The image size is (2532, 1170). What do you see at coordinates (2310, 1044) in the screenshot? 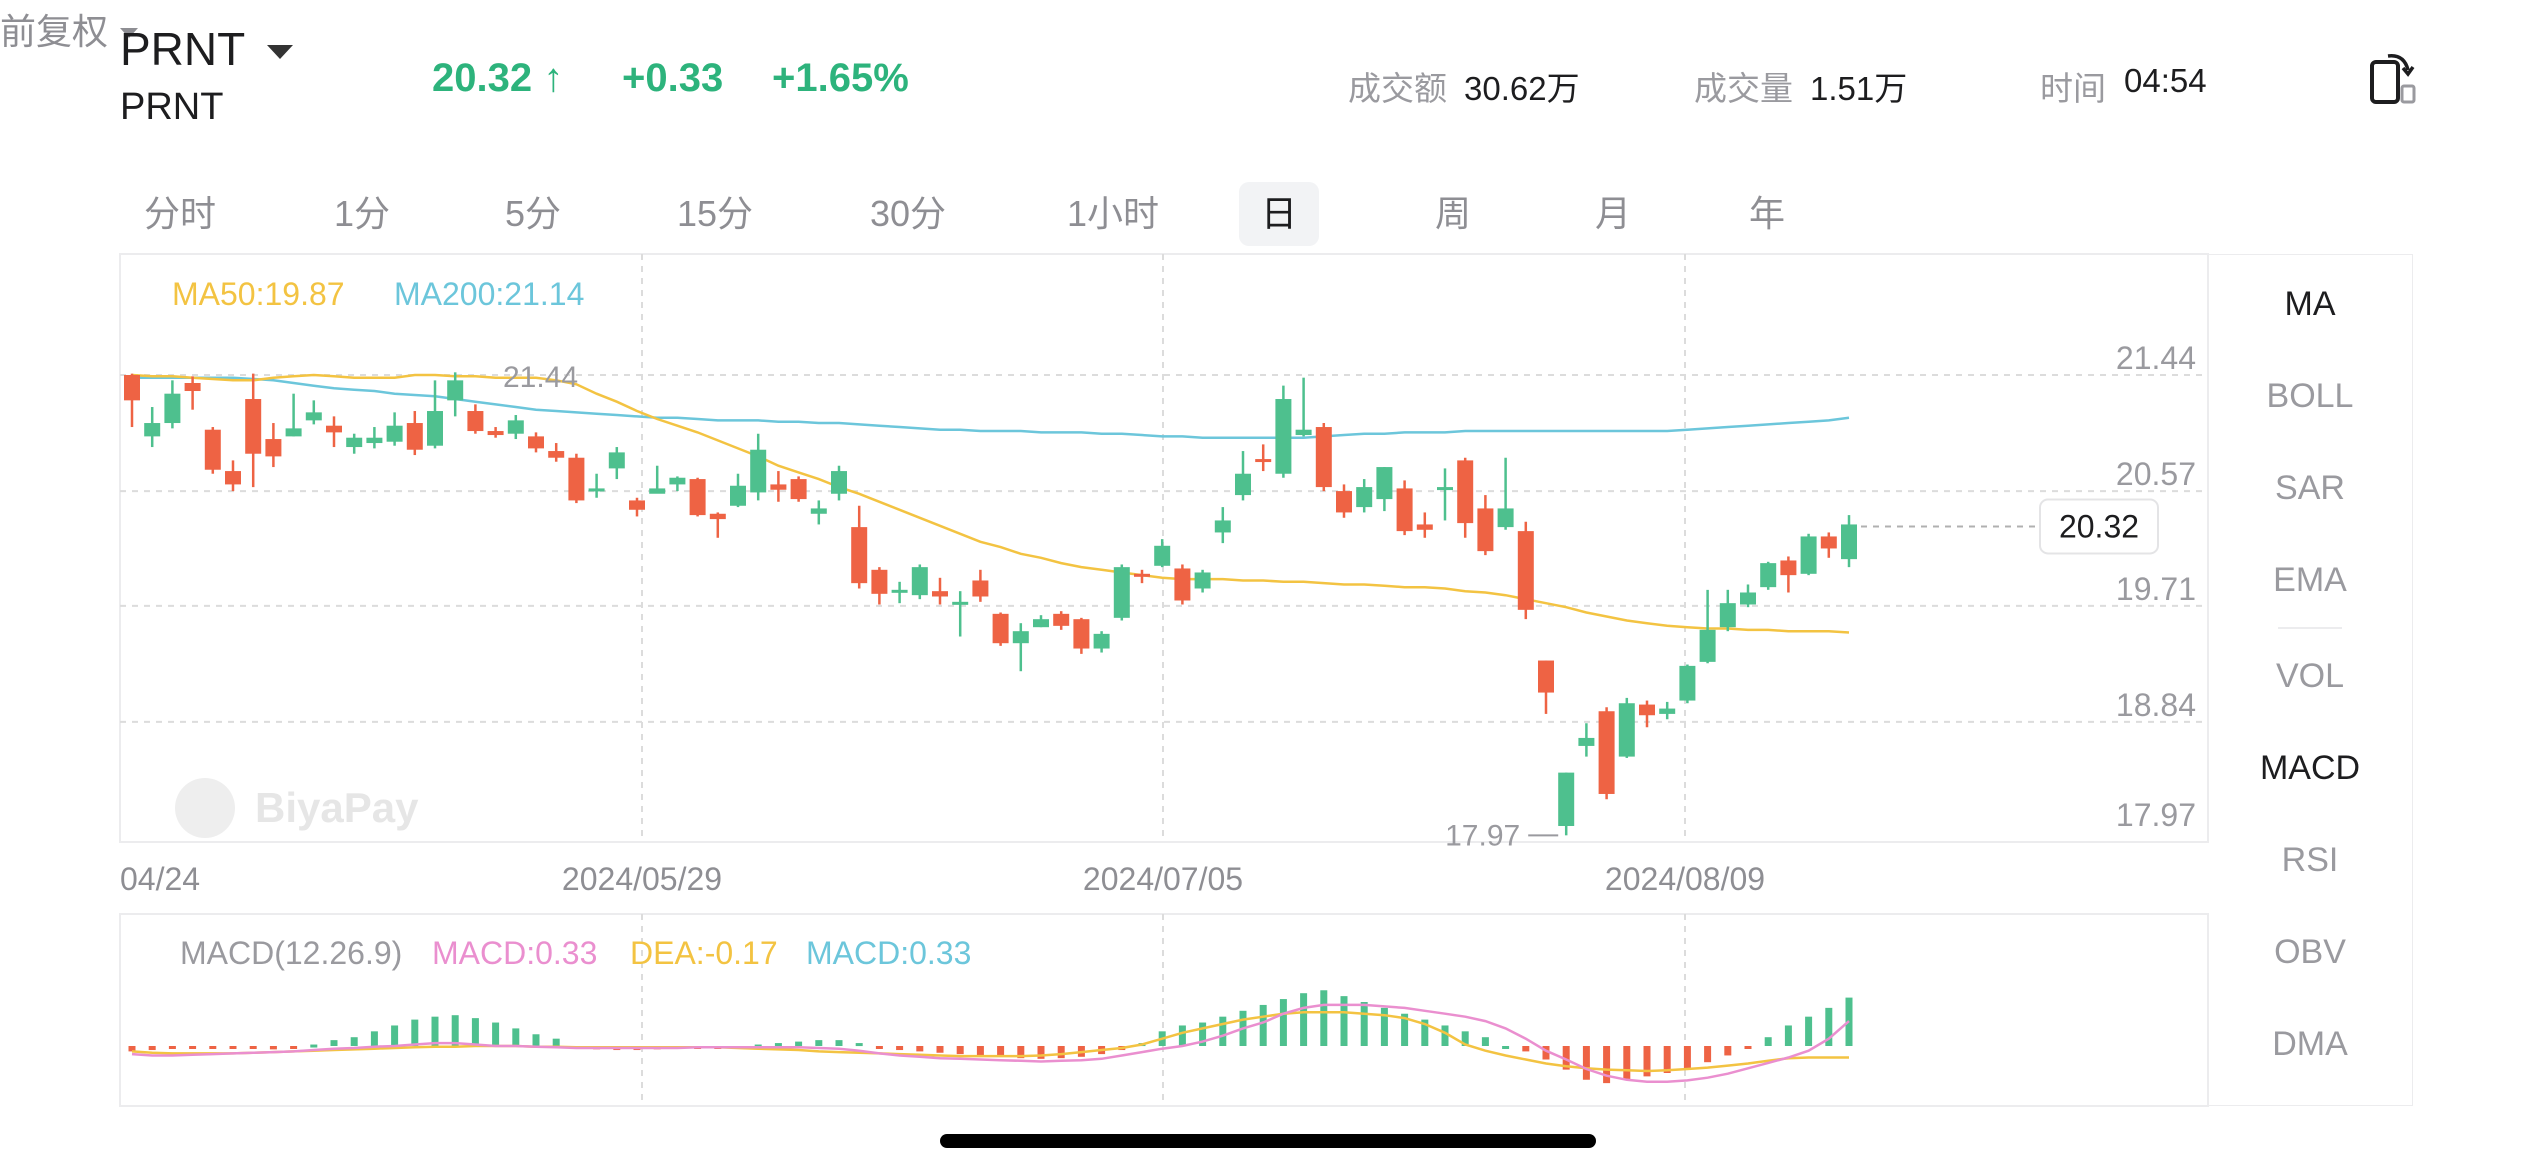
I see `indicator-dma: DMA` at bounding box center [2310, 1044].